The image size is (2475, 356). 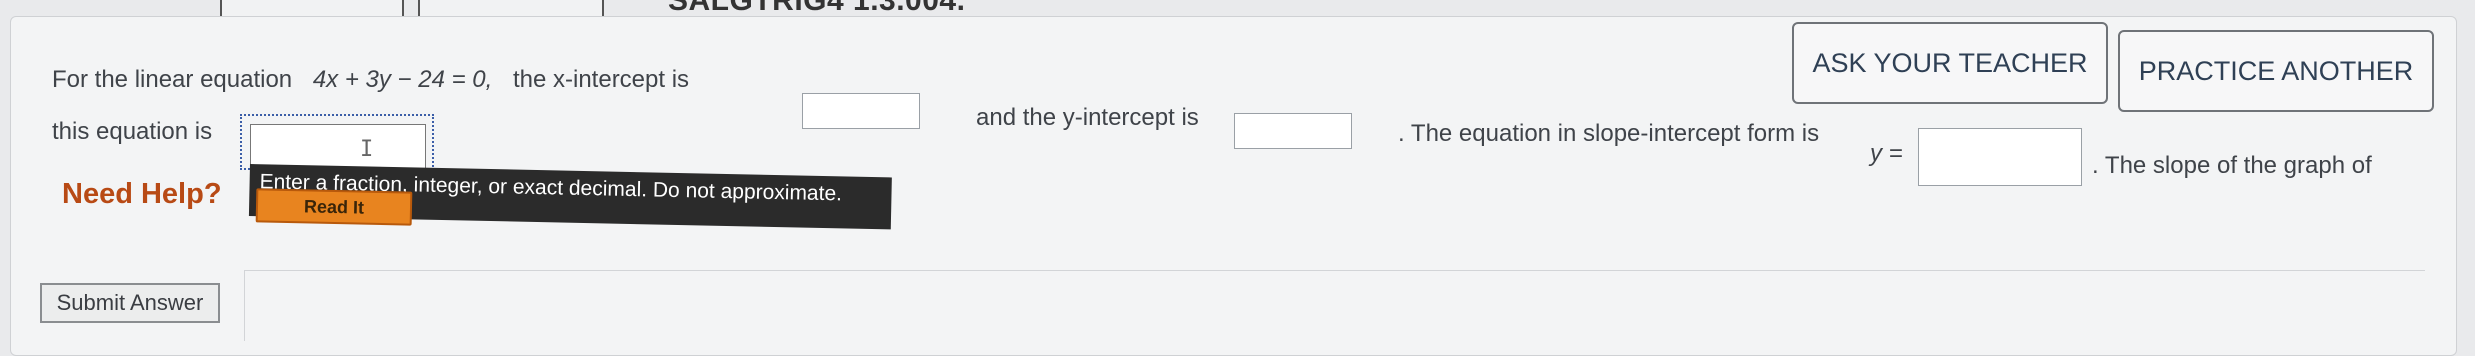 What do you see at coordinates (402, 79) in the screenshot?
I see `equation: 4x + 3y − 24 = 0,` at bounding box center [402, 79].